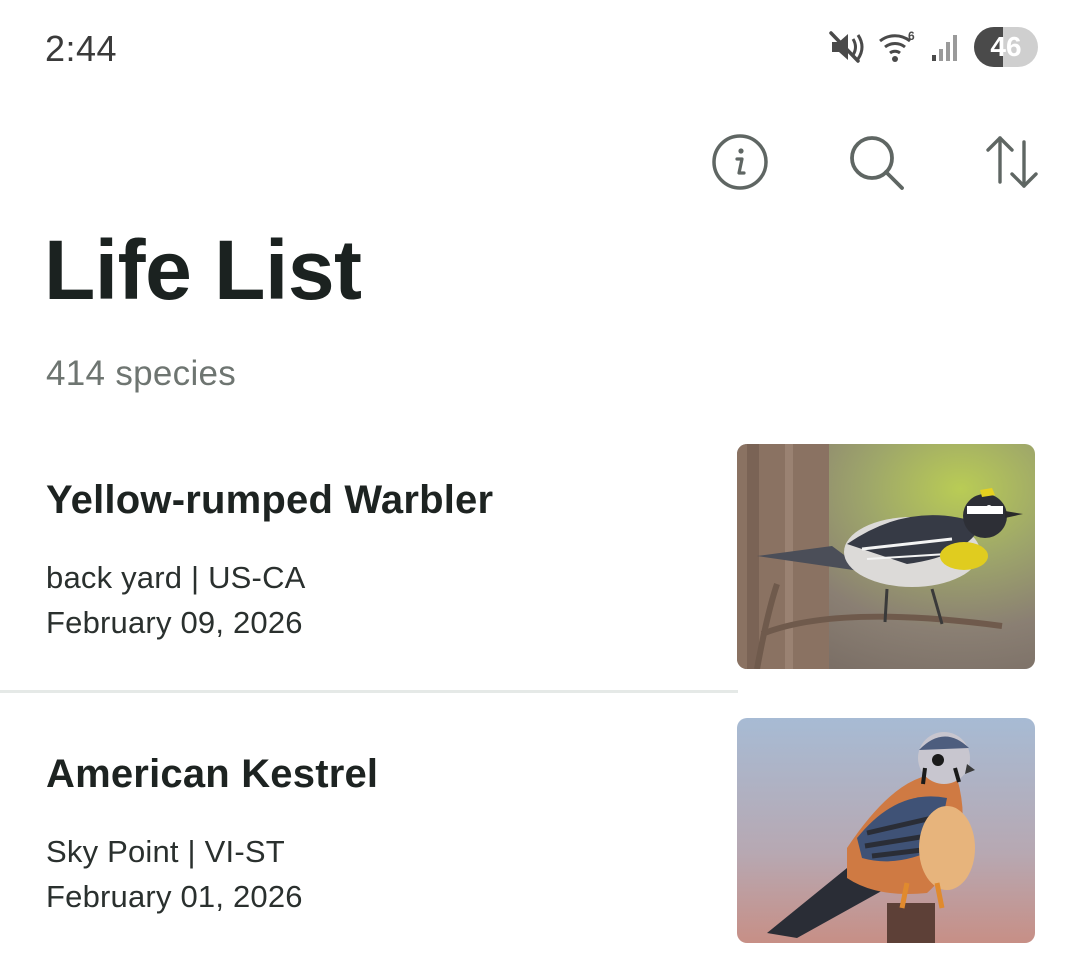 The width and height of the screenshot is (1080, 964). I want to click on page-title: Life List, so click(203, 270).